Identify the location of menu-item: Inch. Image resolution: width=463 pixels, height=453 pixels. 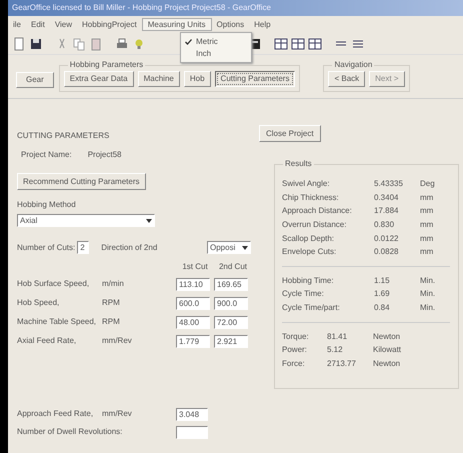
(216, 54).